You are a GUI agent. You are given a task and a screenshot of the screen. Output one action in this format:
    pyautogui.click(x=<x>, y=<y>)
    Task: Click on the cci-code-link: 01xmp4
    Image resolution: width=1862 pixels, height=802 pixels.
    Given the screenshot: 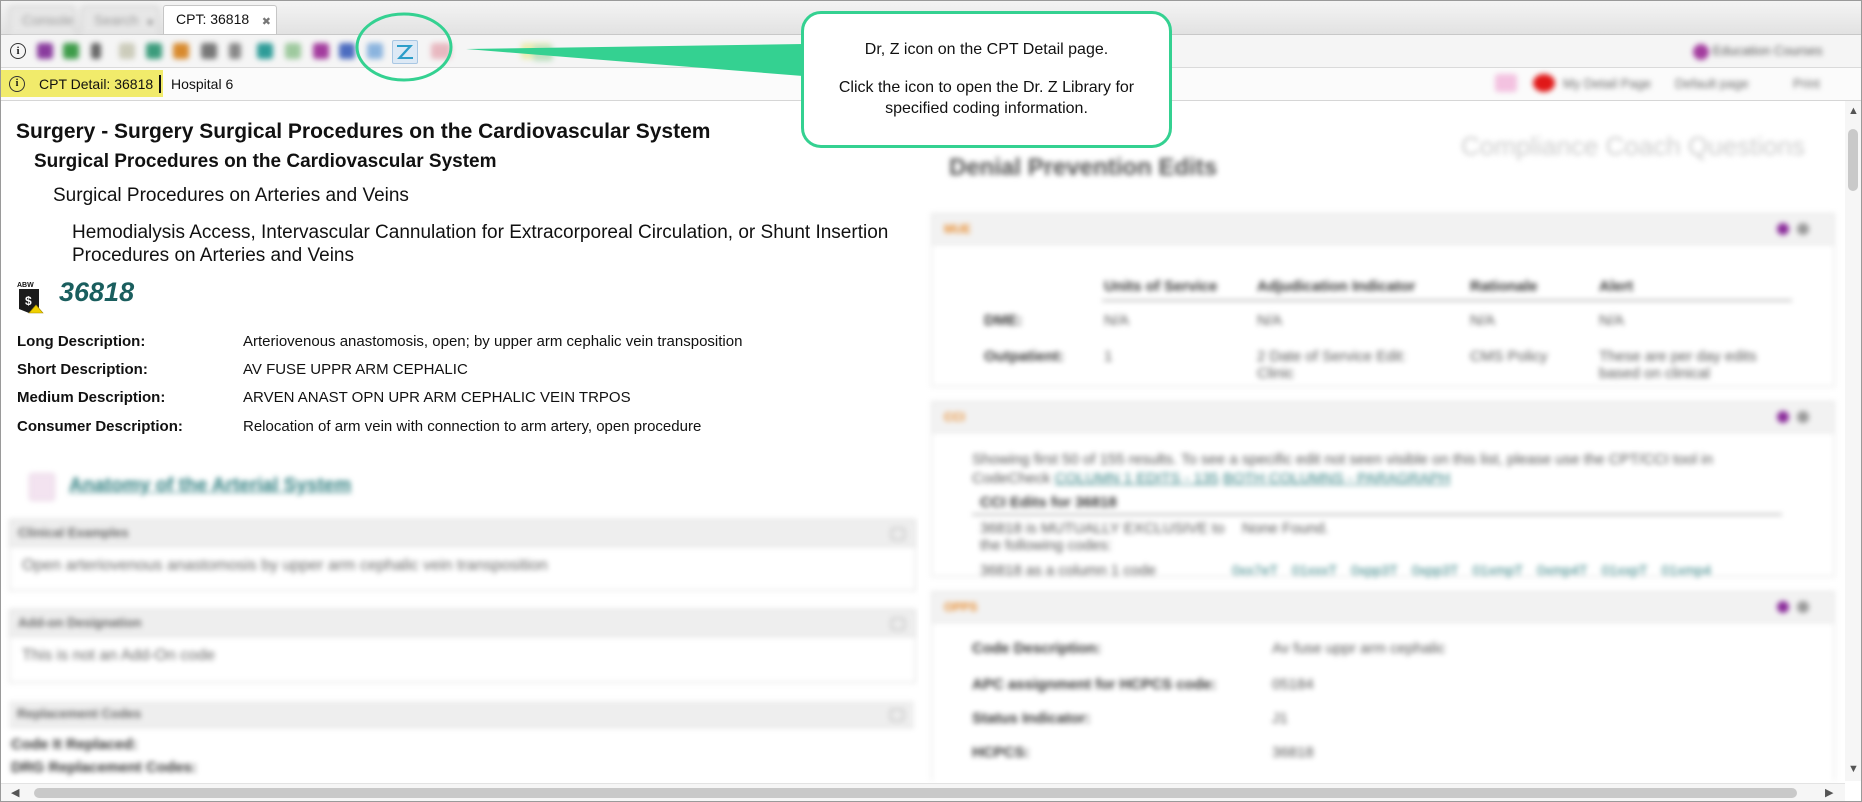 What is the action you would take?
    pyautogui.click(x=1687, y=570)
    